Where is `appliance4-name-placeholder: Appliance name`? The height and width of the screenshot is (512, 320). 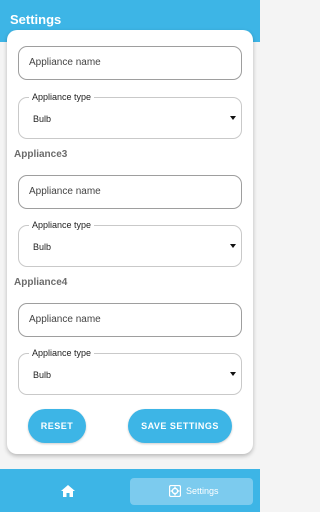 appliance4-name-placeholder: Appliance name is located at coordinates (65, 319).